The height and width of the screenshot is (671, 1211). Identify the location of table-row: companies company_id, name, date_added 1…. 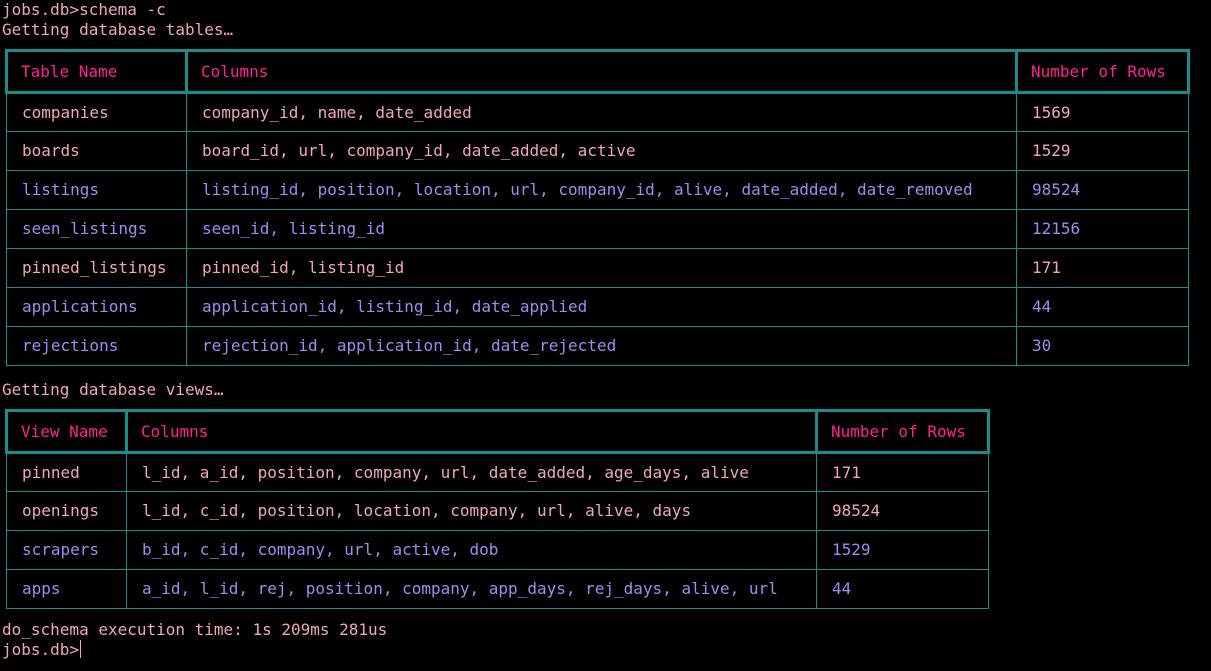
(597, 112).